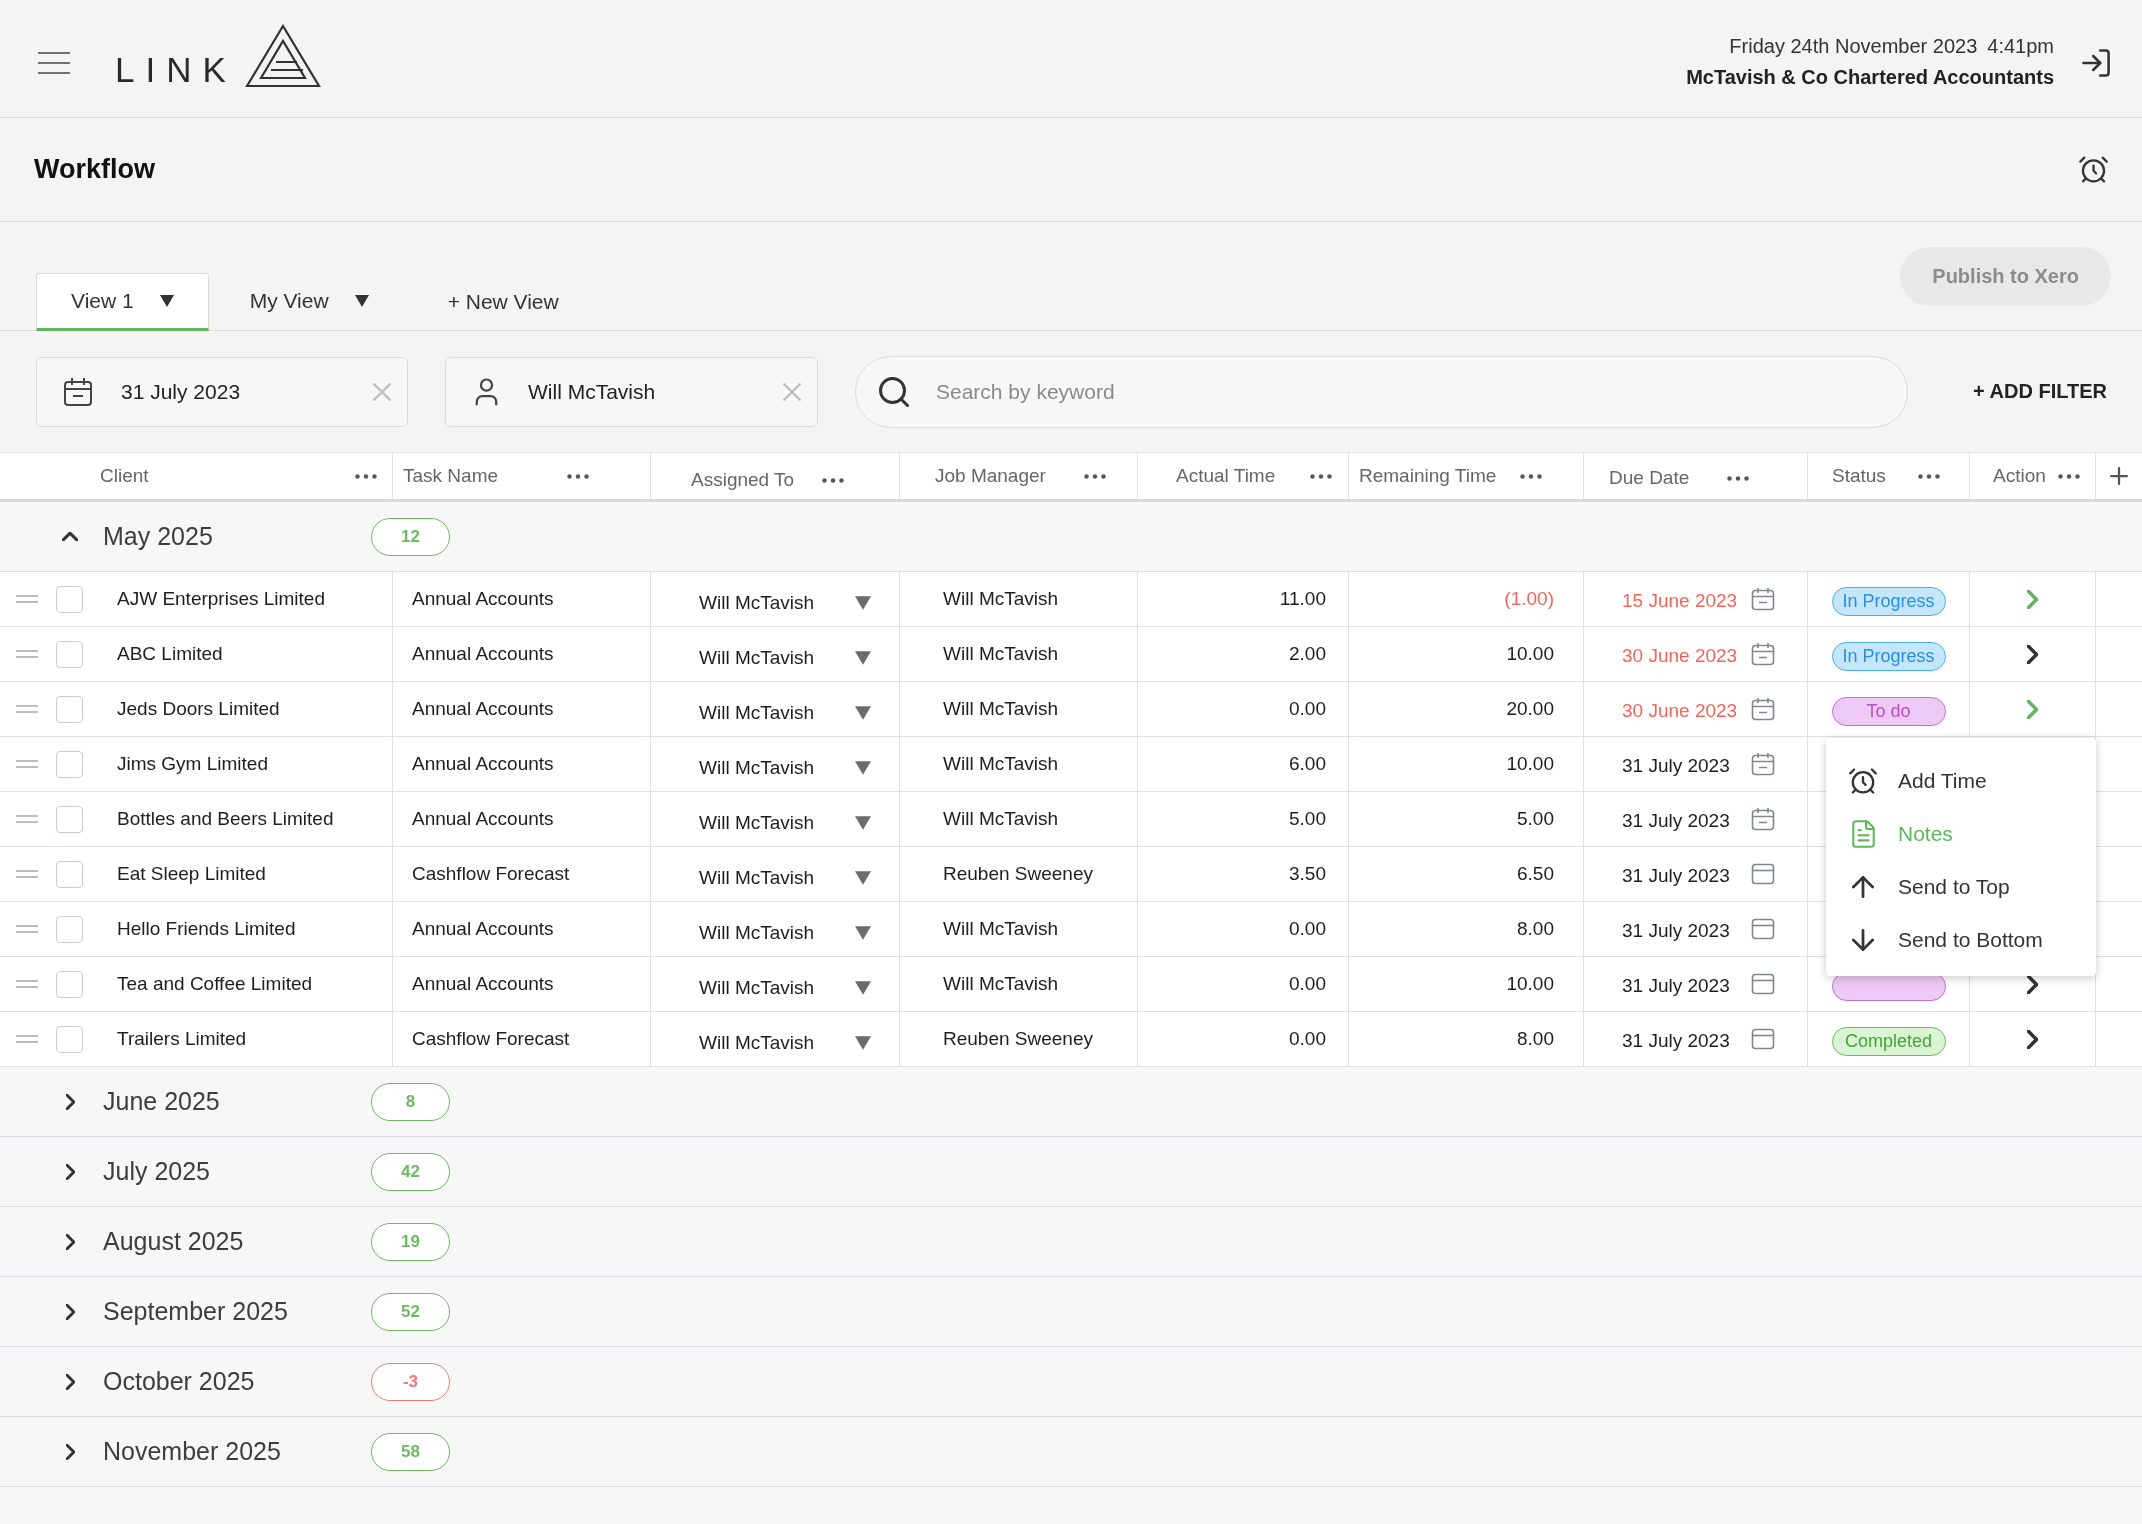 The image size is (2142, 1524). I want to click on group-title: September 2025, so click(196, 1311).